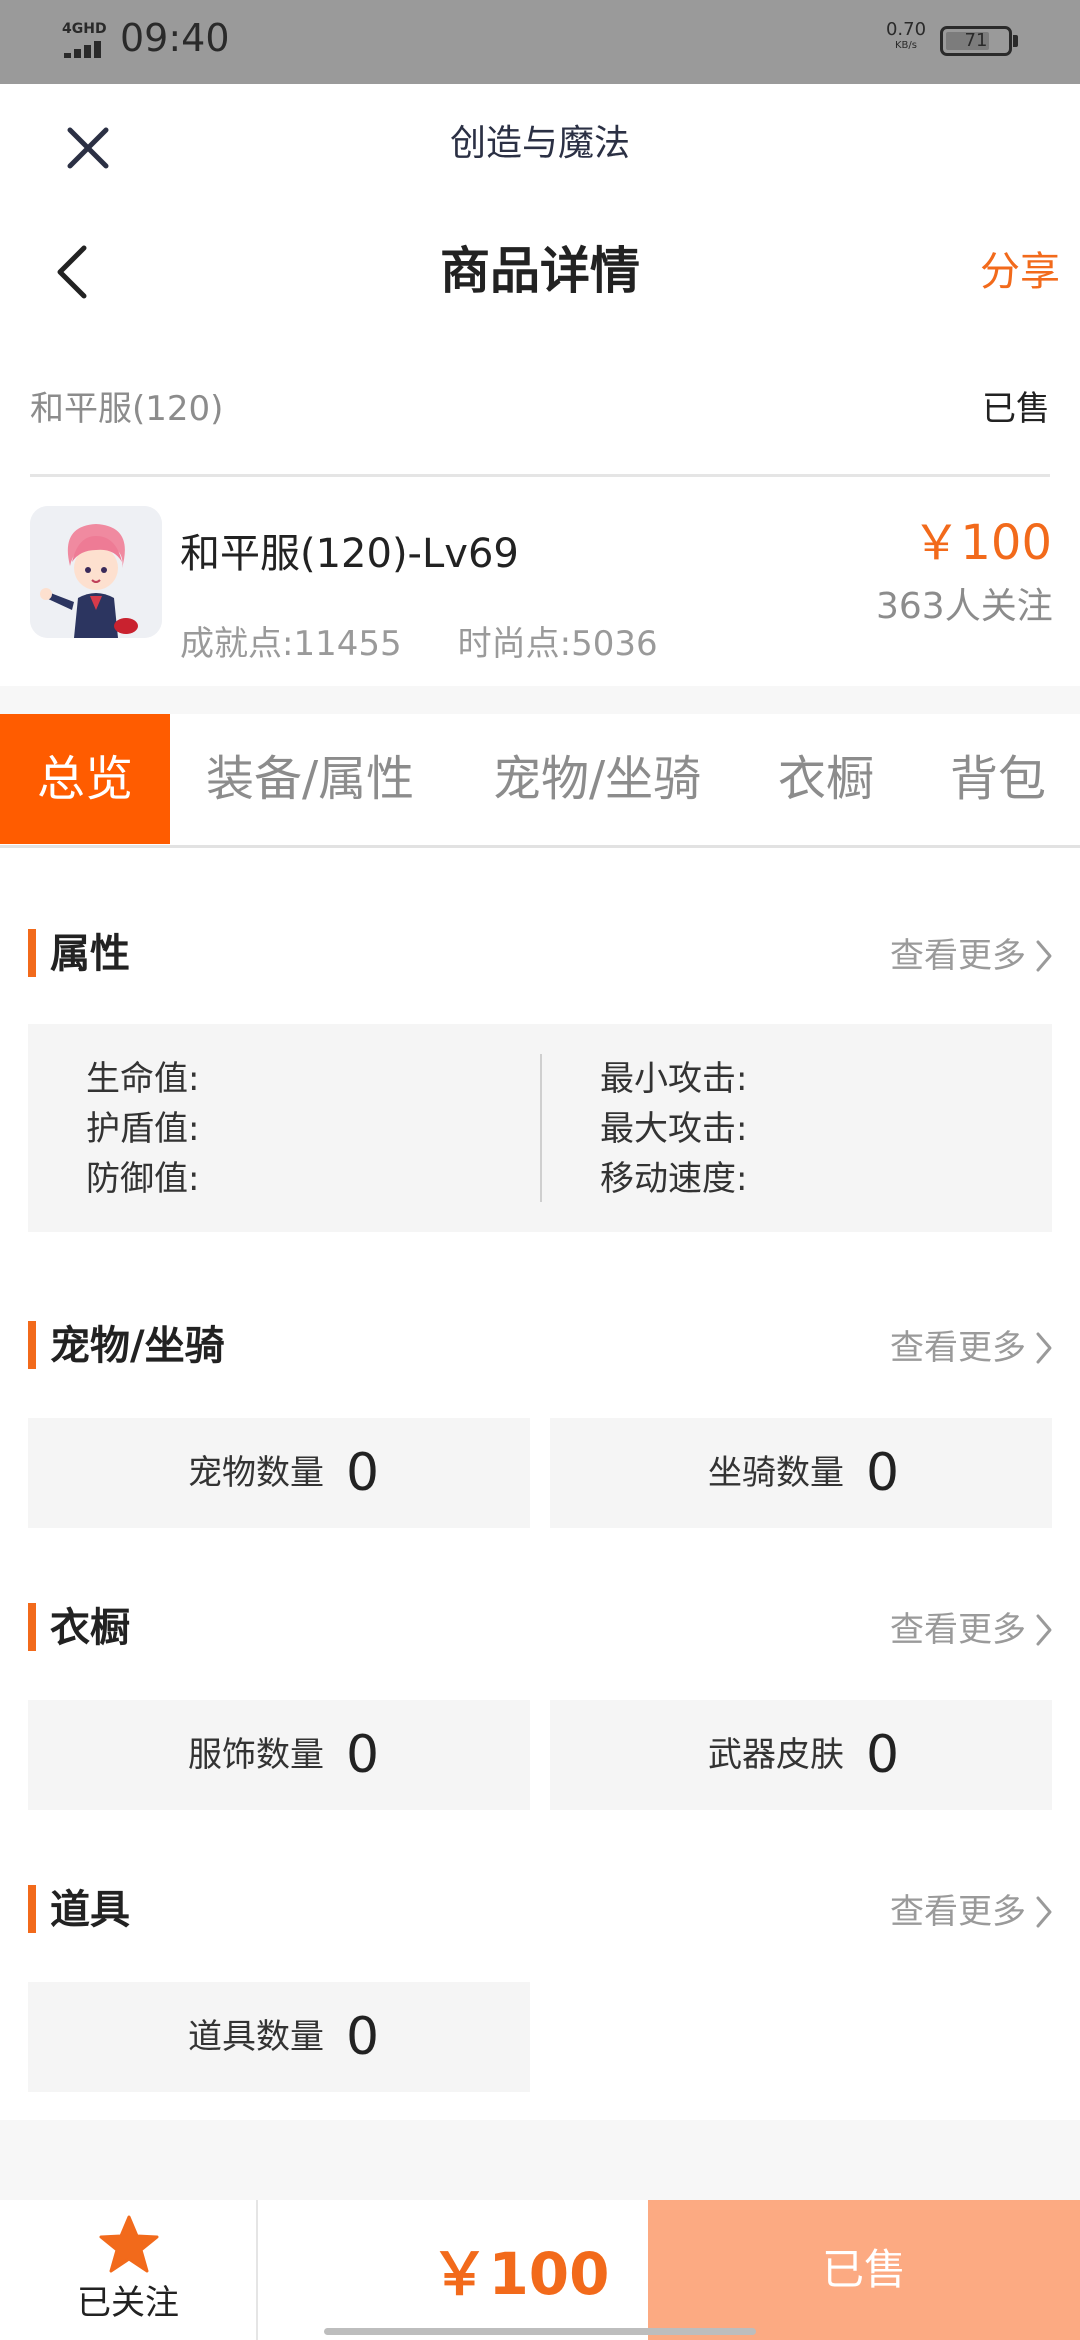  What do you see at coordinates (776, 1473) in the screenshot?
I see `stat-label: 坐骑数量` at bounding box center [776, 1473].